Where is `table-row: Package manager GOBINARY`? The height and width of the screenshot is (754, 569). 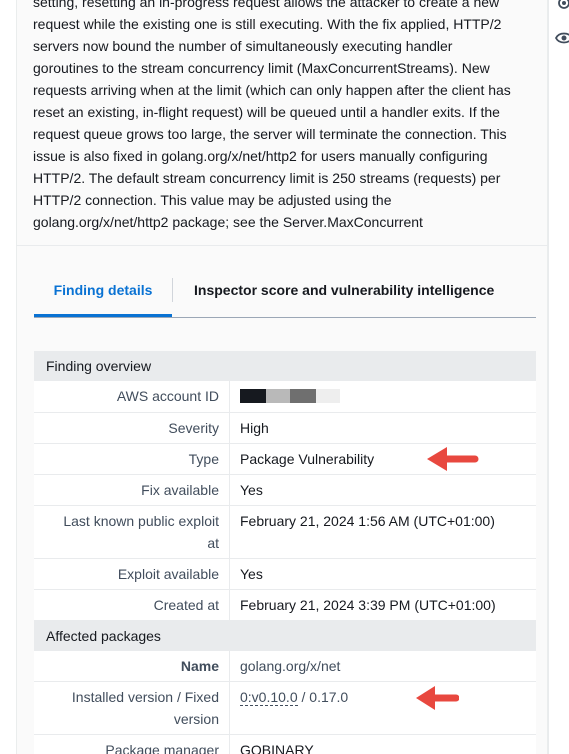
table-row: Package manager GOBINARY is located at coordinates (285, 744).